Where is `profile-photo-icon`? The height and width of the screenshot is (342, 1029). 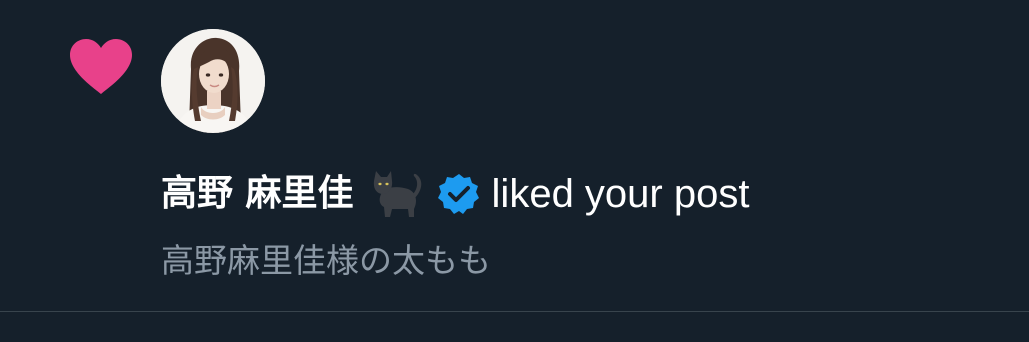 profile-photo-icon is located at coordinates (213, 81).